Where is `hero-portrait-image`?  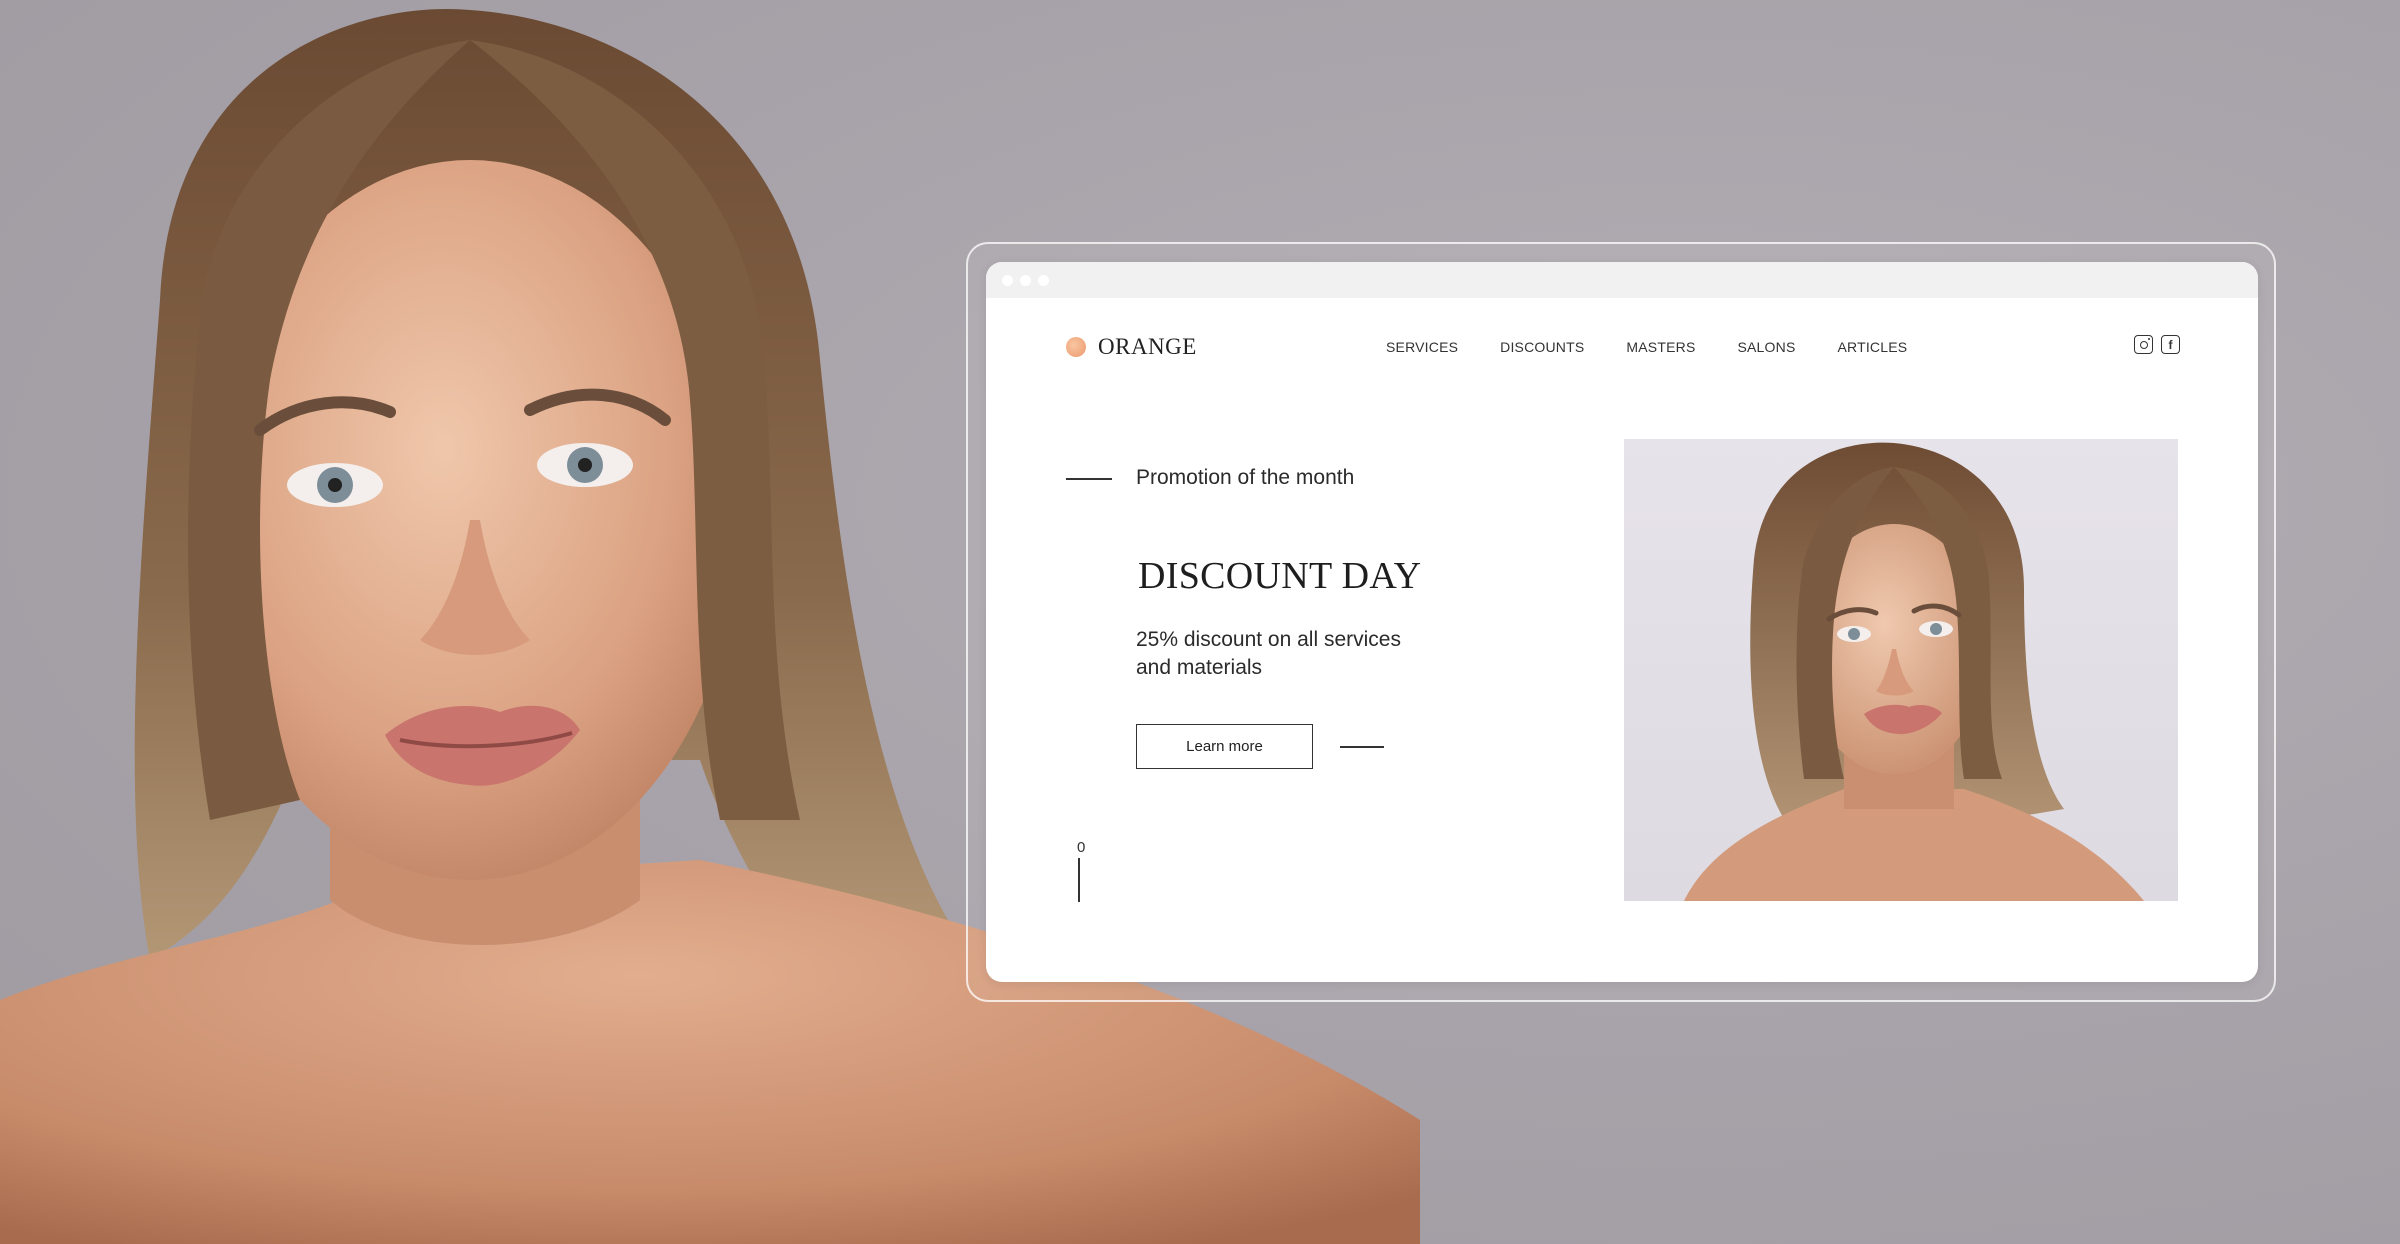
hero-portrait-image is located at coordinates (1914, 671).